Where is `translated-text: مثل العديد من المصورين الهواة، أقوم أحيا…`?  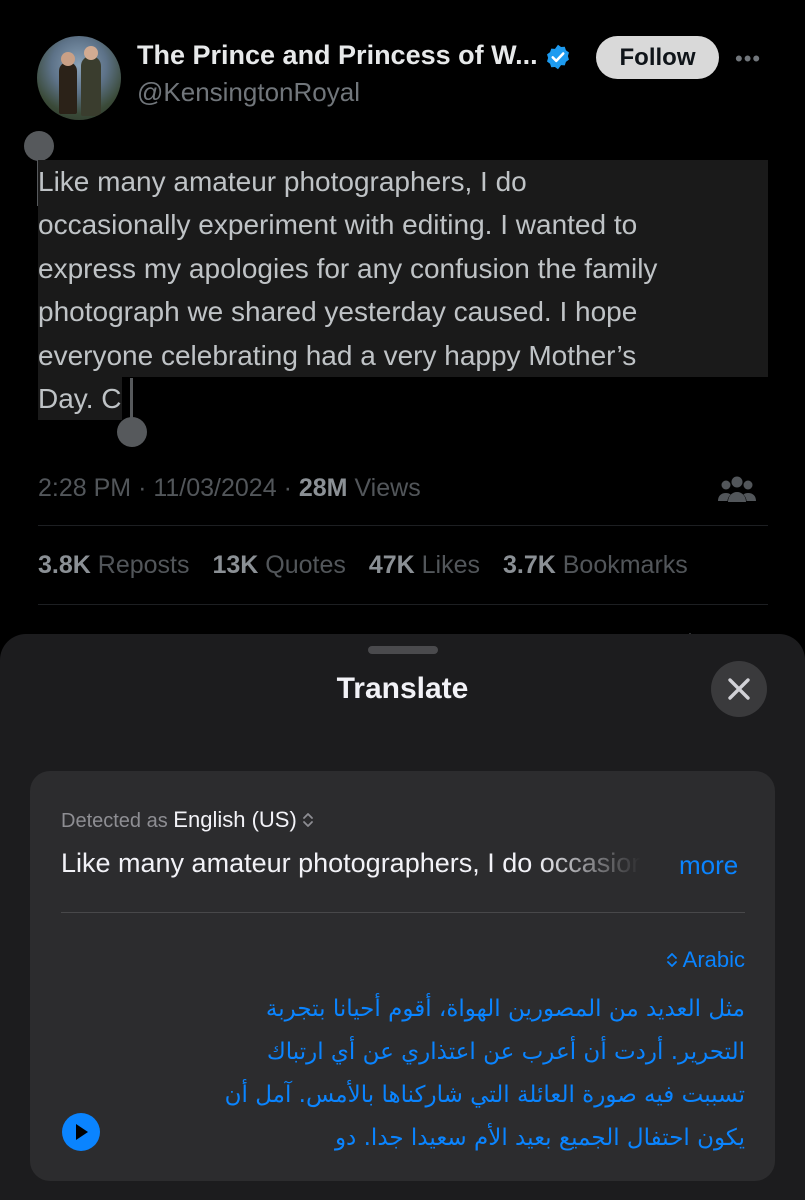
translated-text: مثل العديد من المصورين الهواة، أقوم أحيا… is located at coordinates (425, 1074).